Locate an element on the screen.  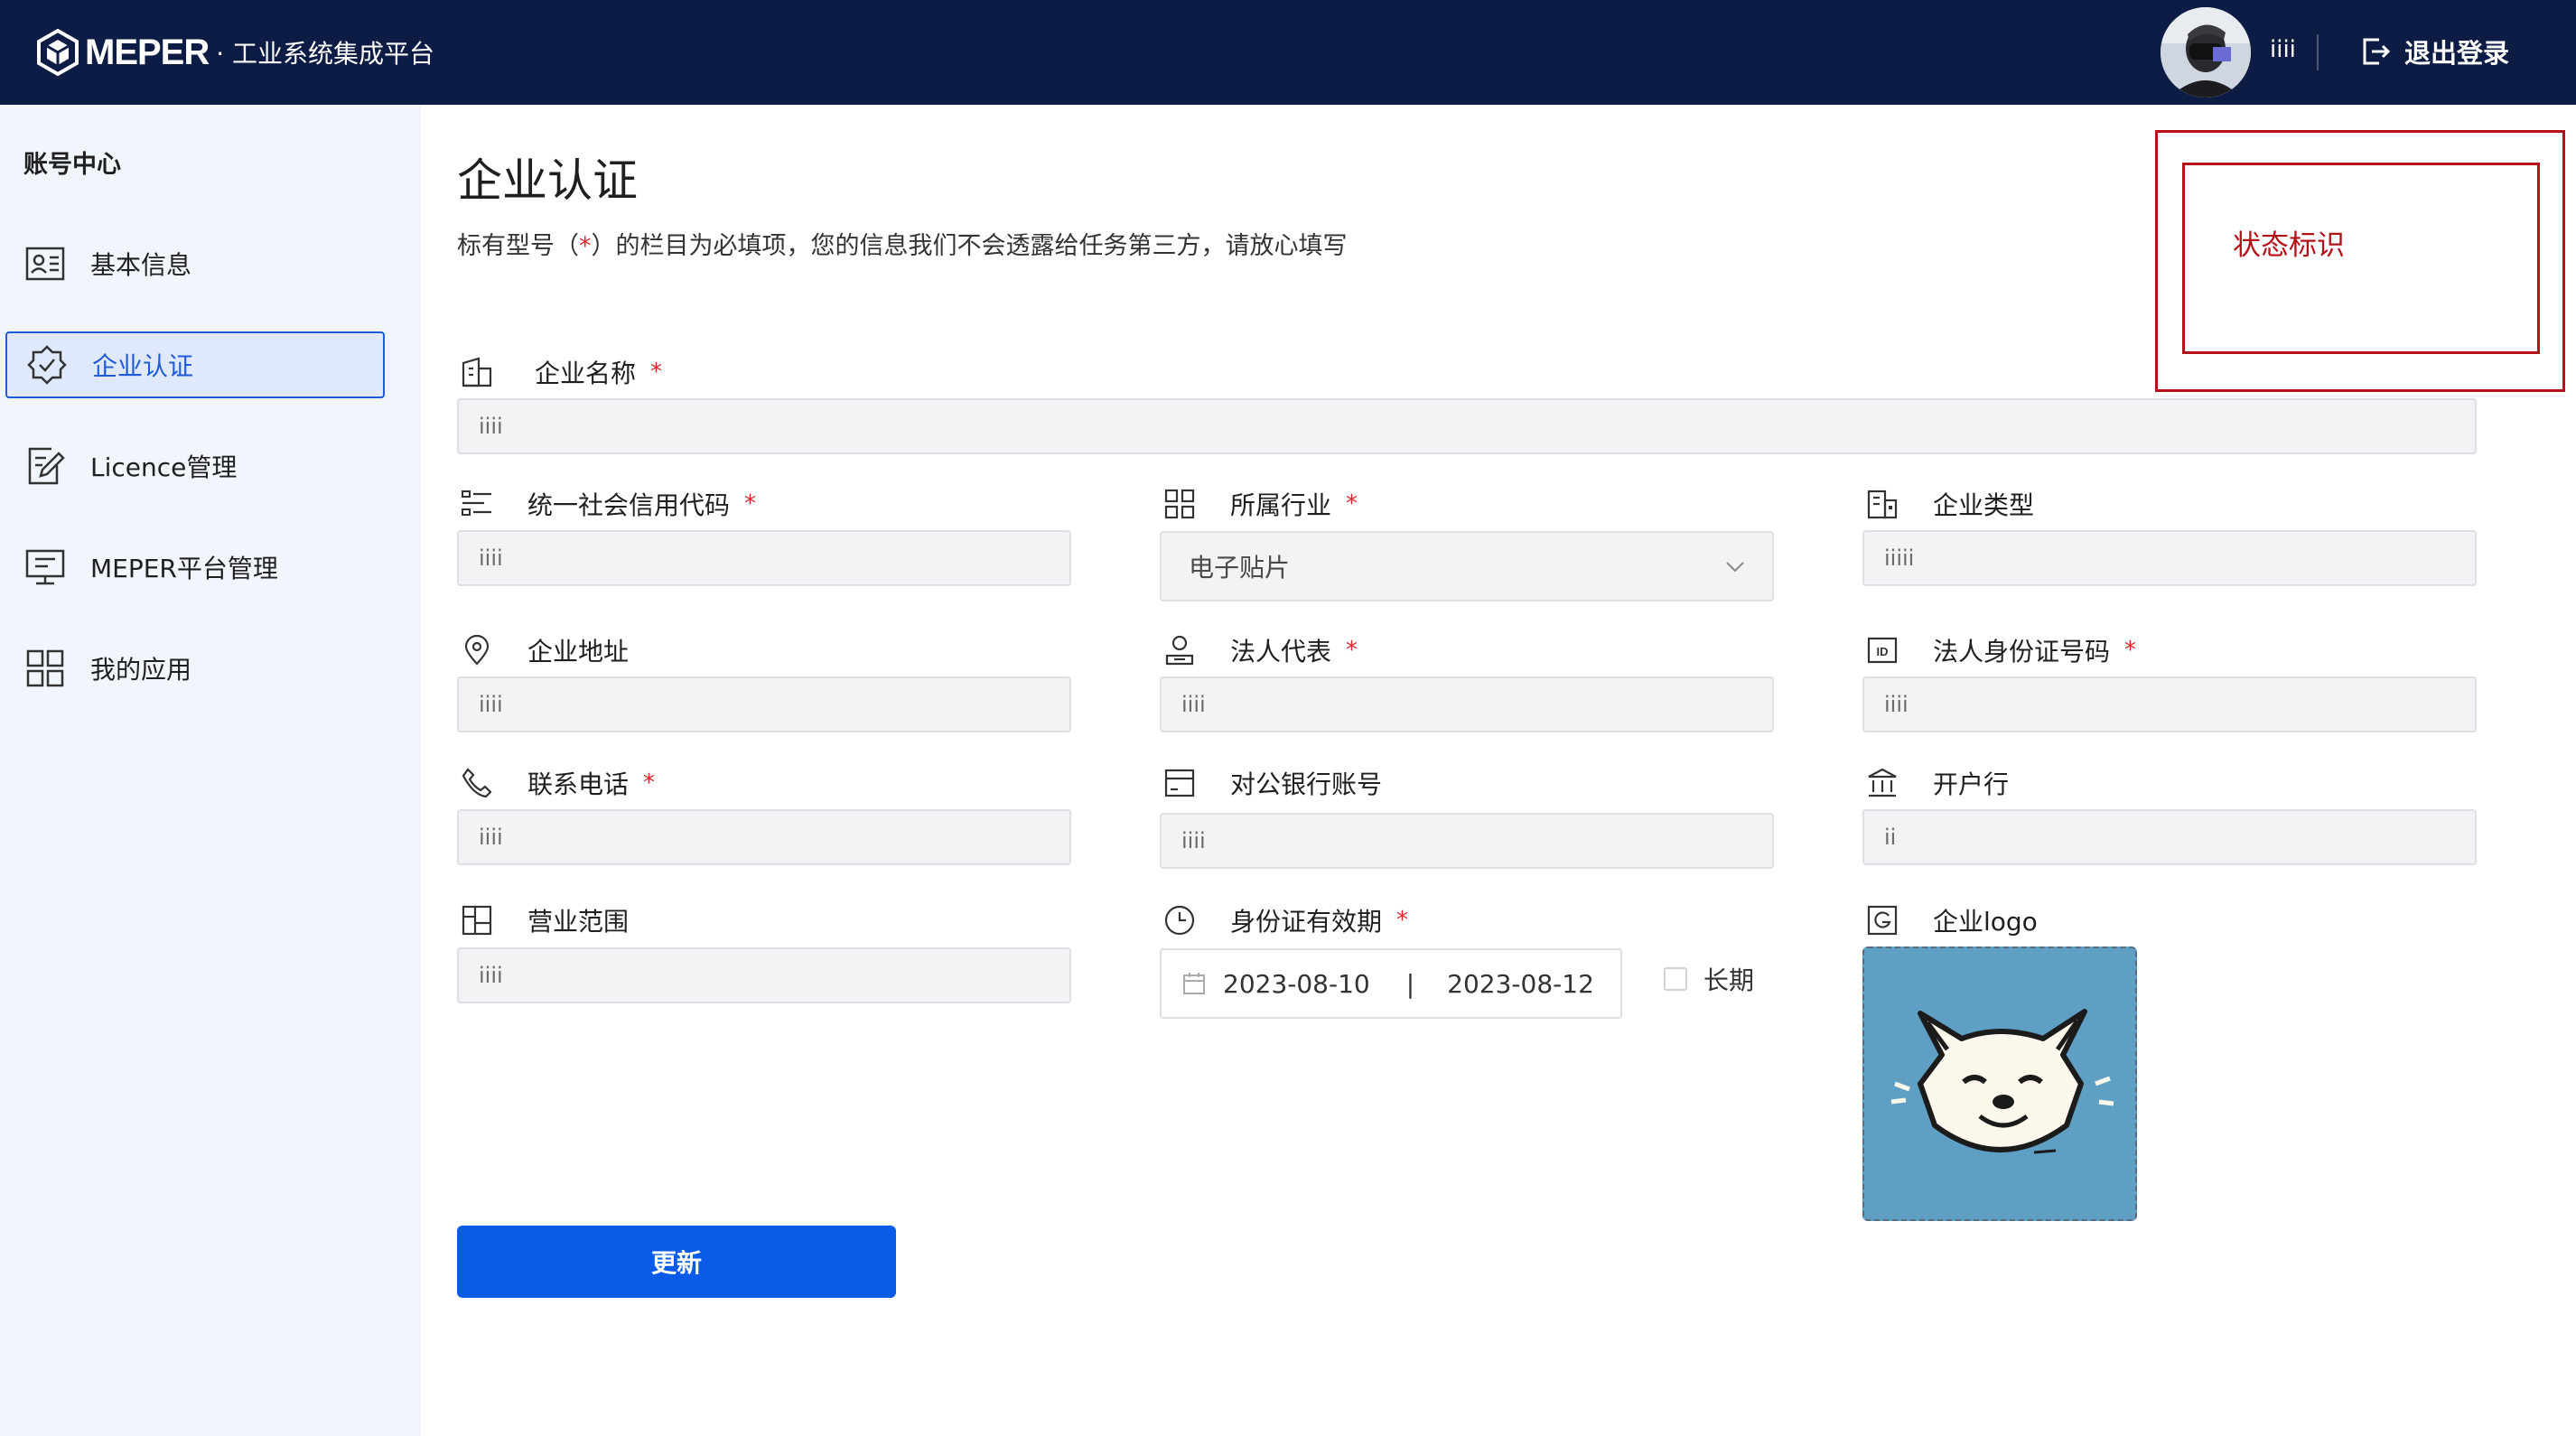
required-notice: 标有型号（*）的栏目为必填项，您的信息我们不会透露给任务第三方，请放心填写 is located at coordinates (903, 243).